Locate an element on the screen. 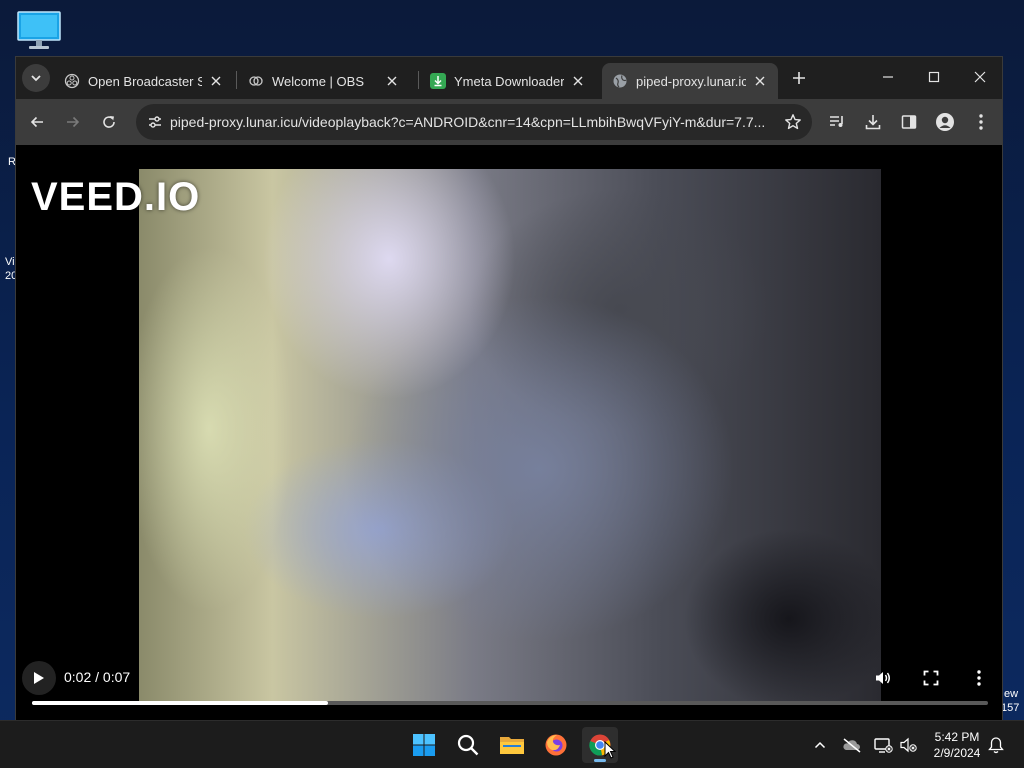 This screenshot has height=768, width=1024. browser-menu-button is located at coordinates (981, 122).